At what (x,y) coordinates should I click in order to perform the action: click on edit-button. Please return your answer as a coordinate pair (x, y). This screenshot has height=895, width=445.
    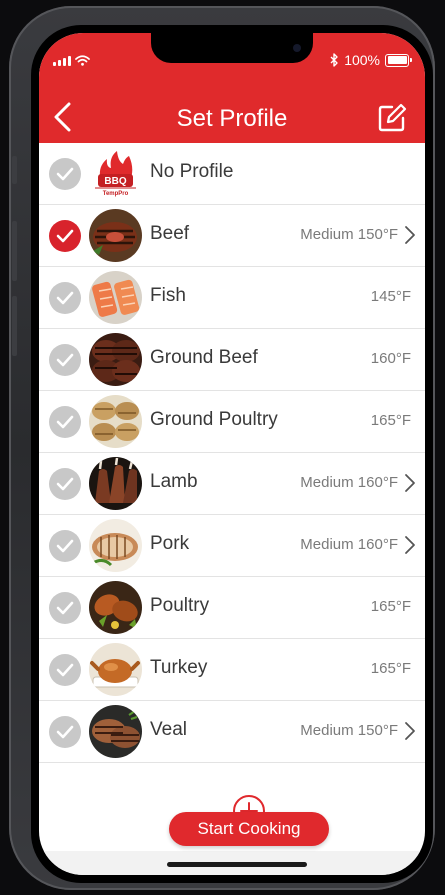
    Looking at the image, I should click on (392, 118).